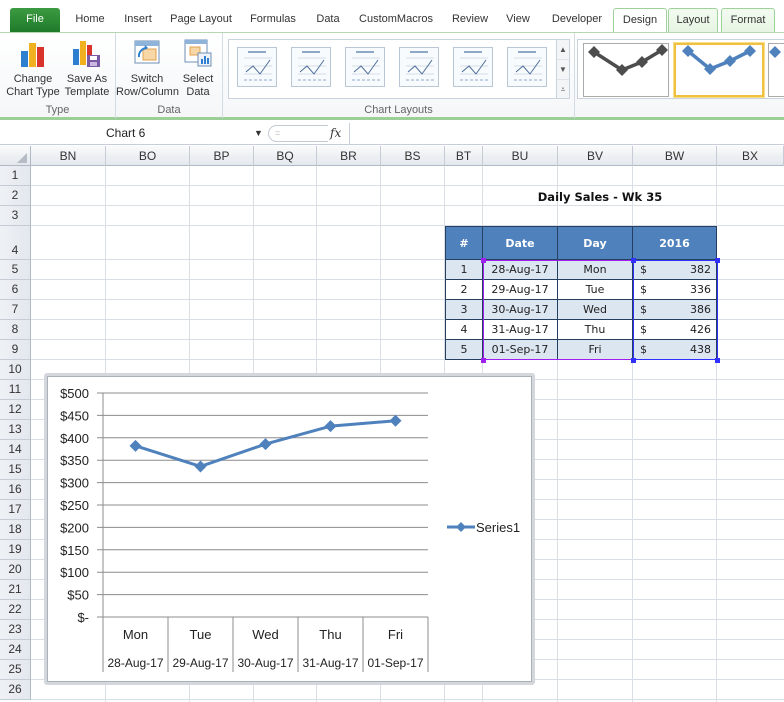  What do you see at coordinates (750, 156) in the screenshot?
I see `column-header-bx: BX` at bounding box center [750, 156].